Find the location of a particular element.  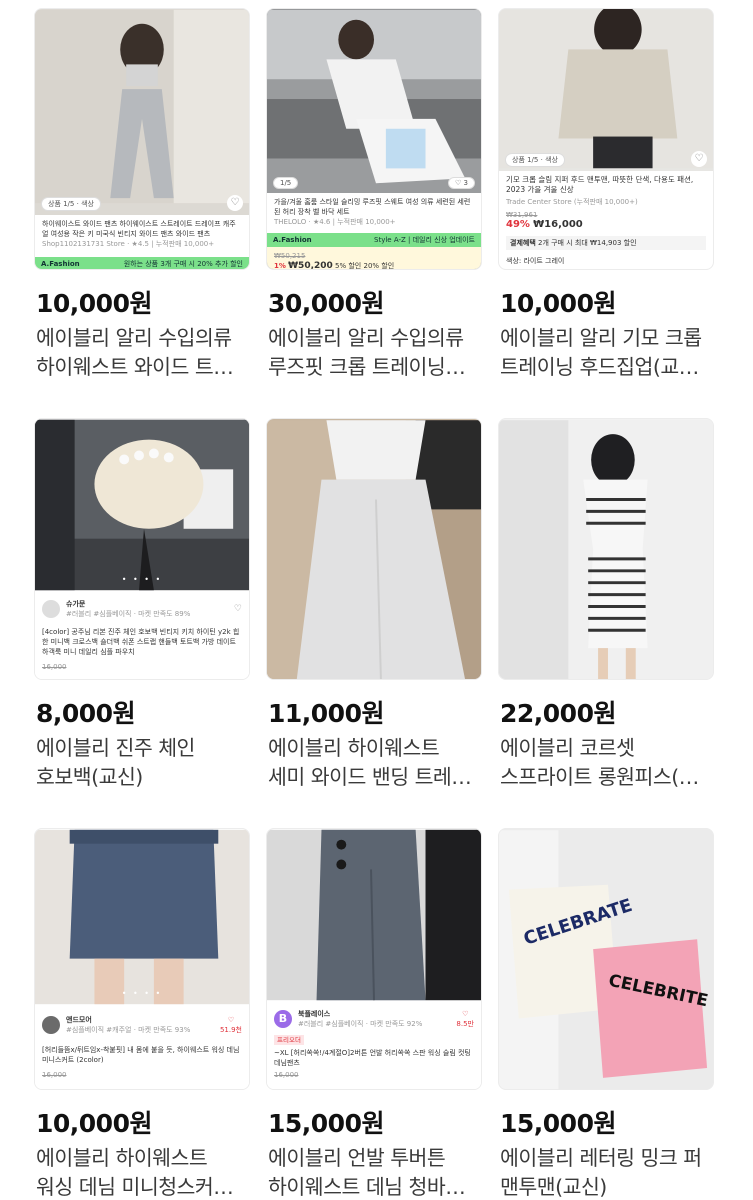

preorder-label: 프리오더 is located at coordinates (289, 1040).